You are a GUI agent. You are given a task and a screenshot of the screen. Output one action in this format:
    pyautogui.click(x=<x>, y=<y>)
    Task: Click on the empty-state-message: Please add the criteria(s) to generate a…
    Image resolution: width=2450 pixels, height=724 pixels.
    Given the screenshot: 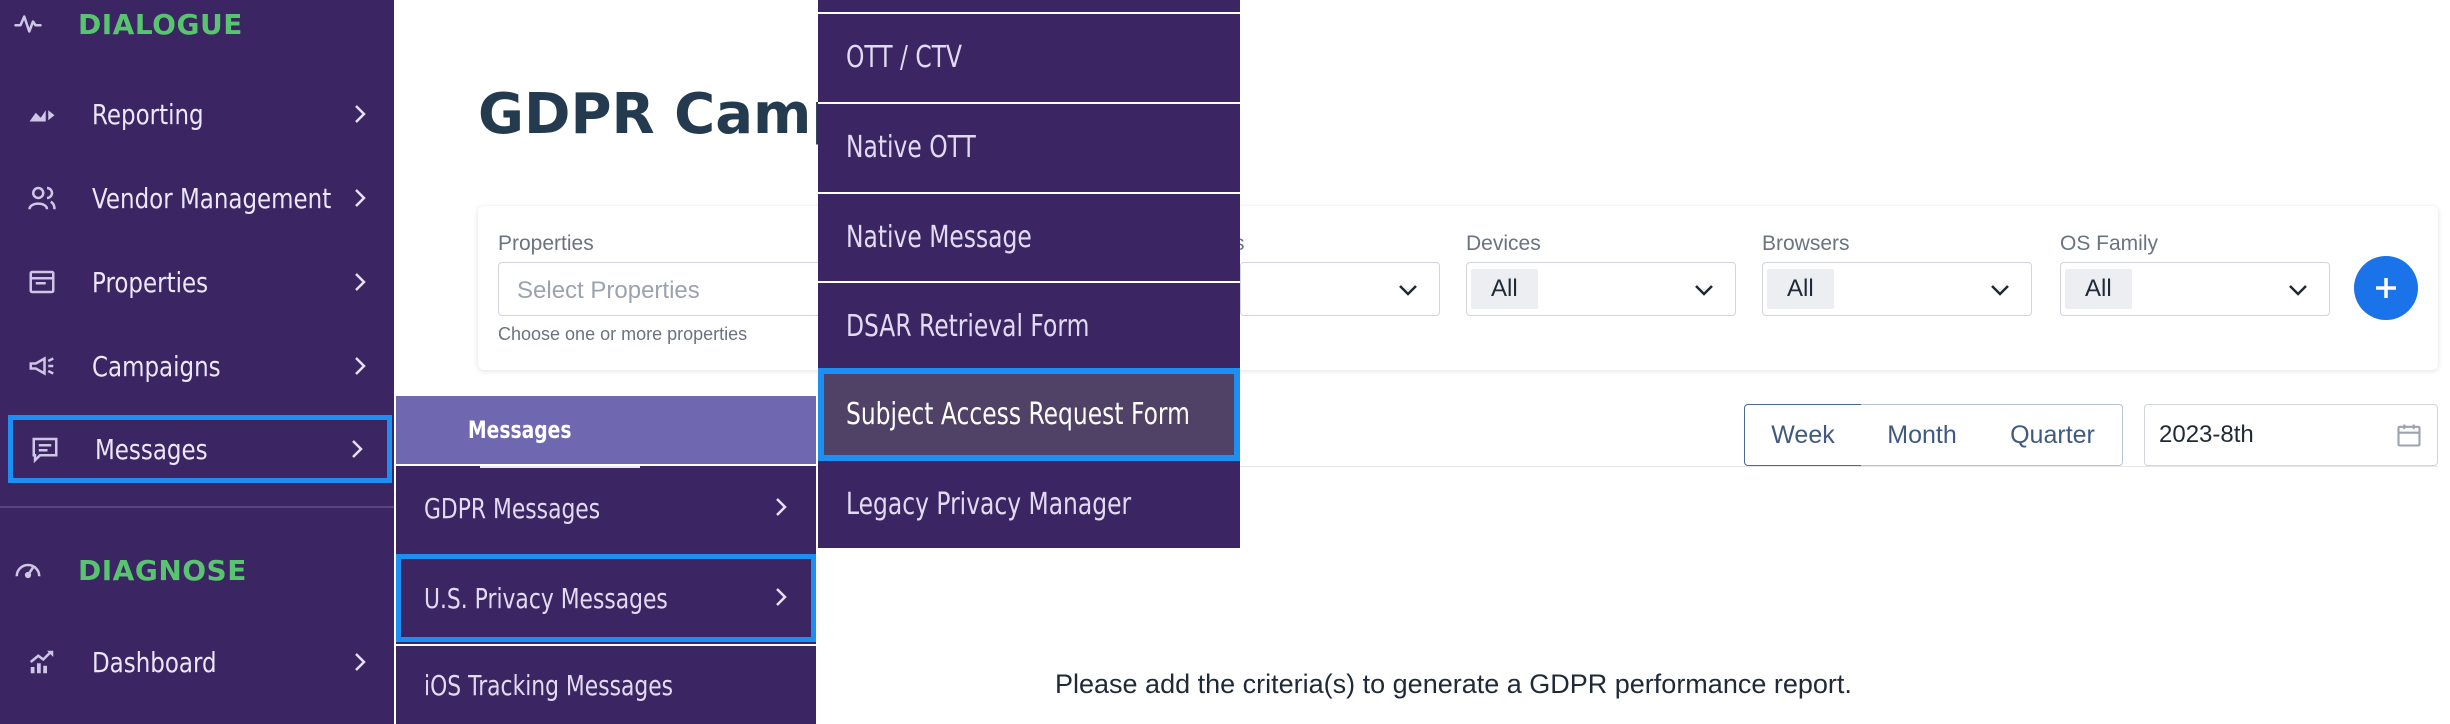 What is the action you would take?
    pyautogui.click(x=1453, y=684)
    